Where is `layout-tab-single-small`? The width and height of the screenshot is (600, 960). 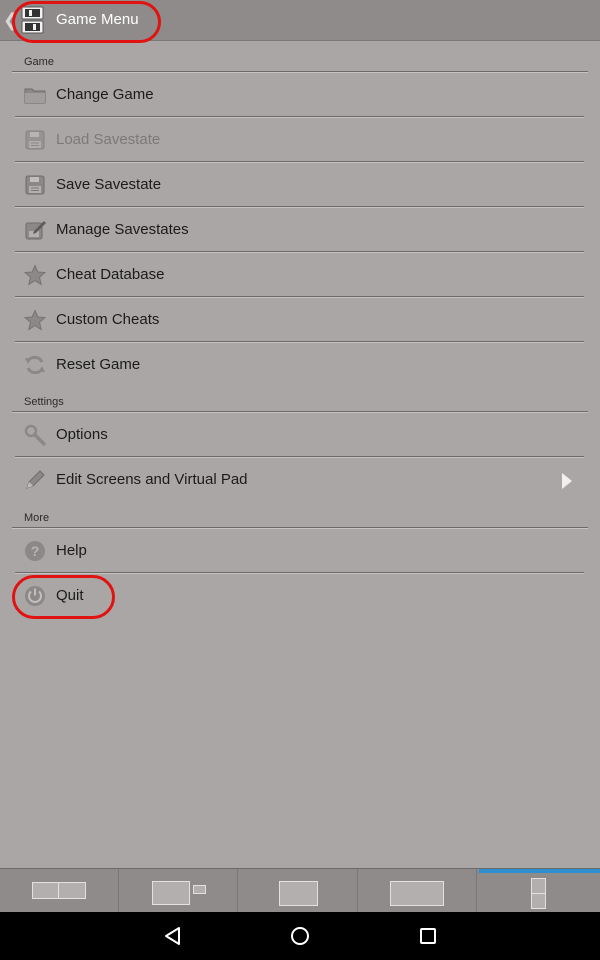 layout-tab-single-small is located at coordinates (298, 890).